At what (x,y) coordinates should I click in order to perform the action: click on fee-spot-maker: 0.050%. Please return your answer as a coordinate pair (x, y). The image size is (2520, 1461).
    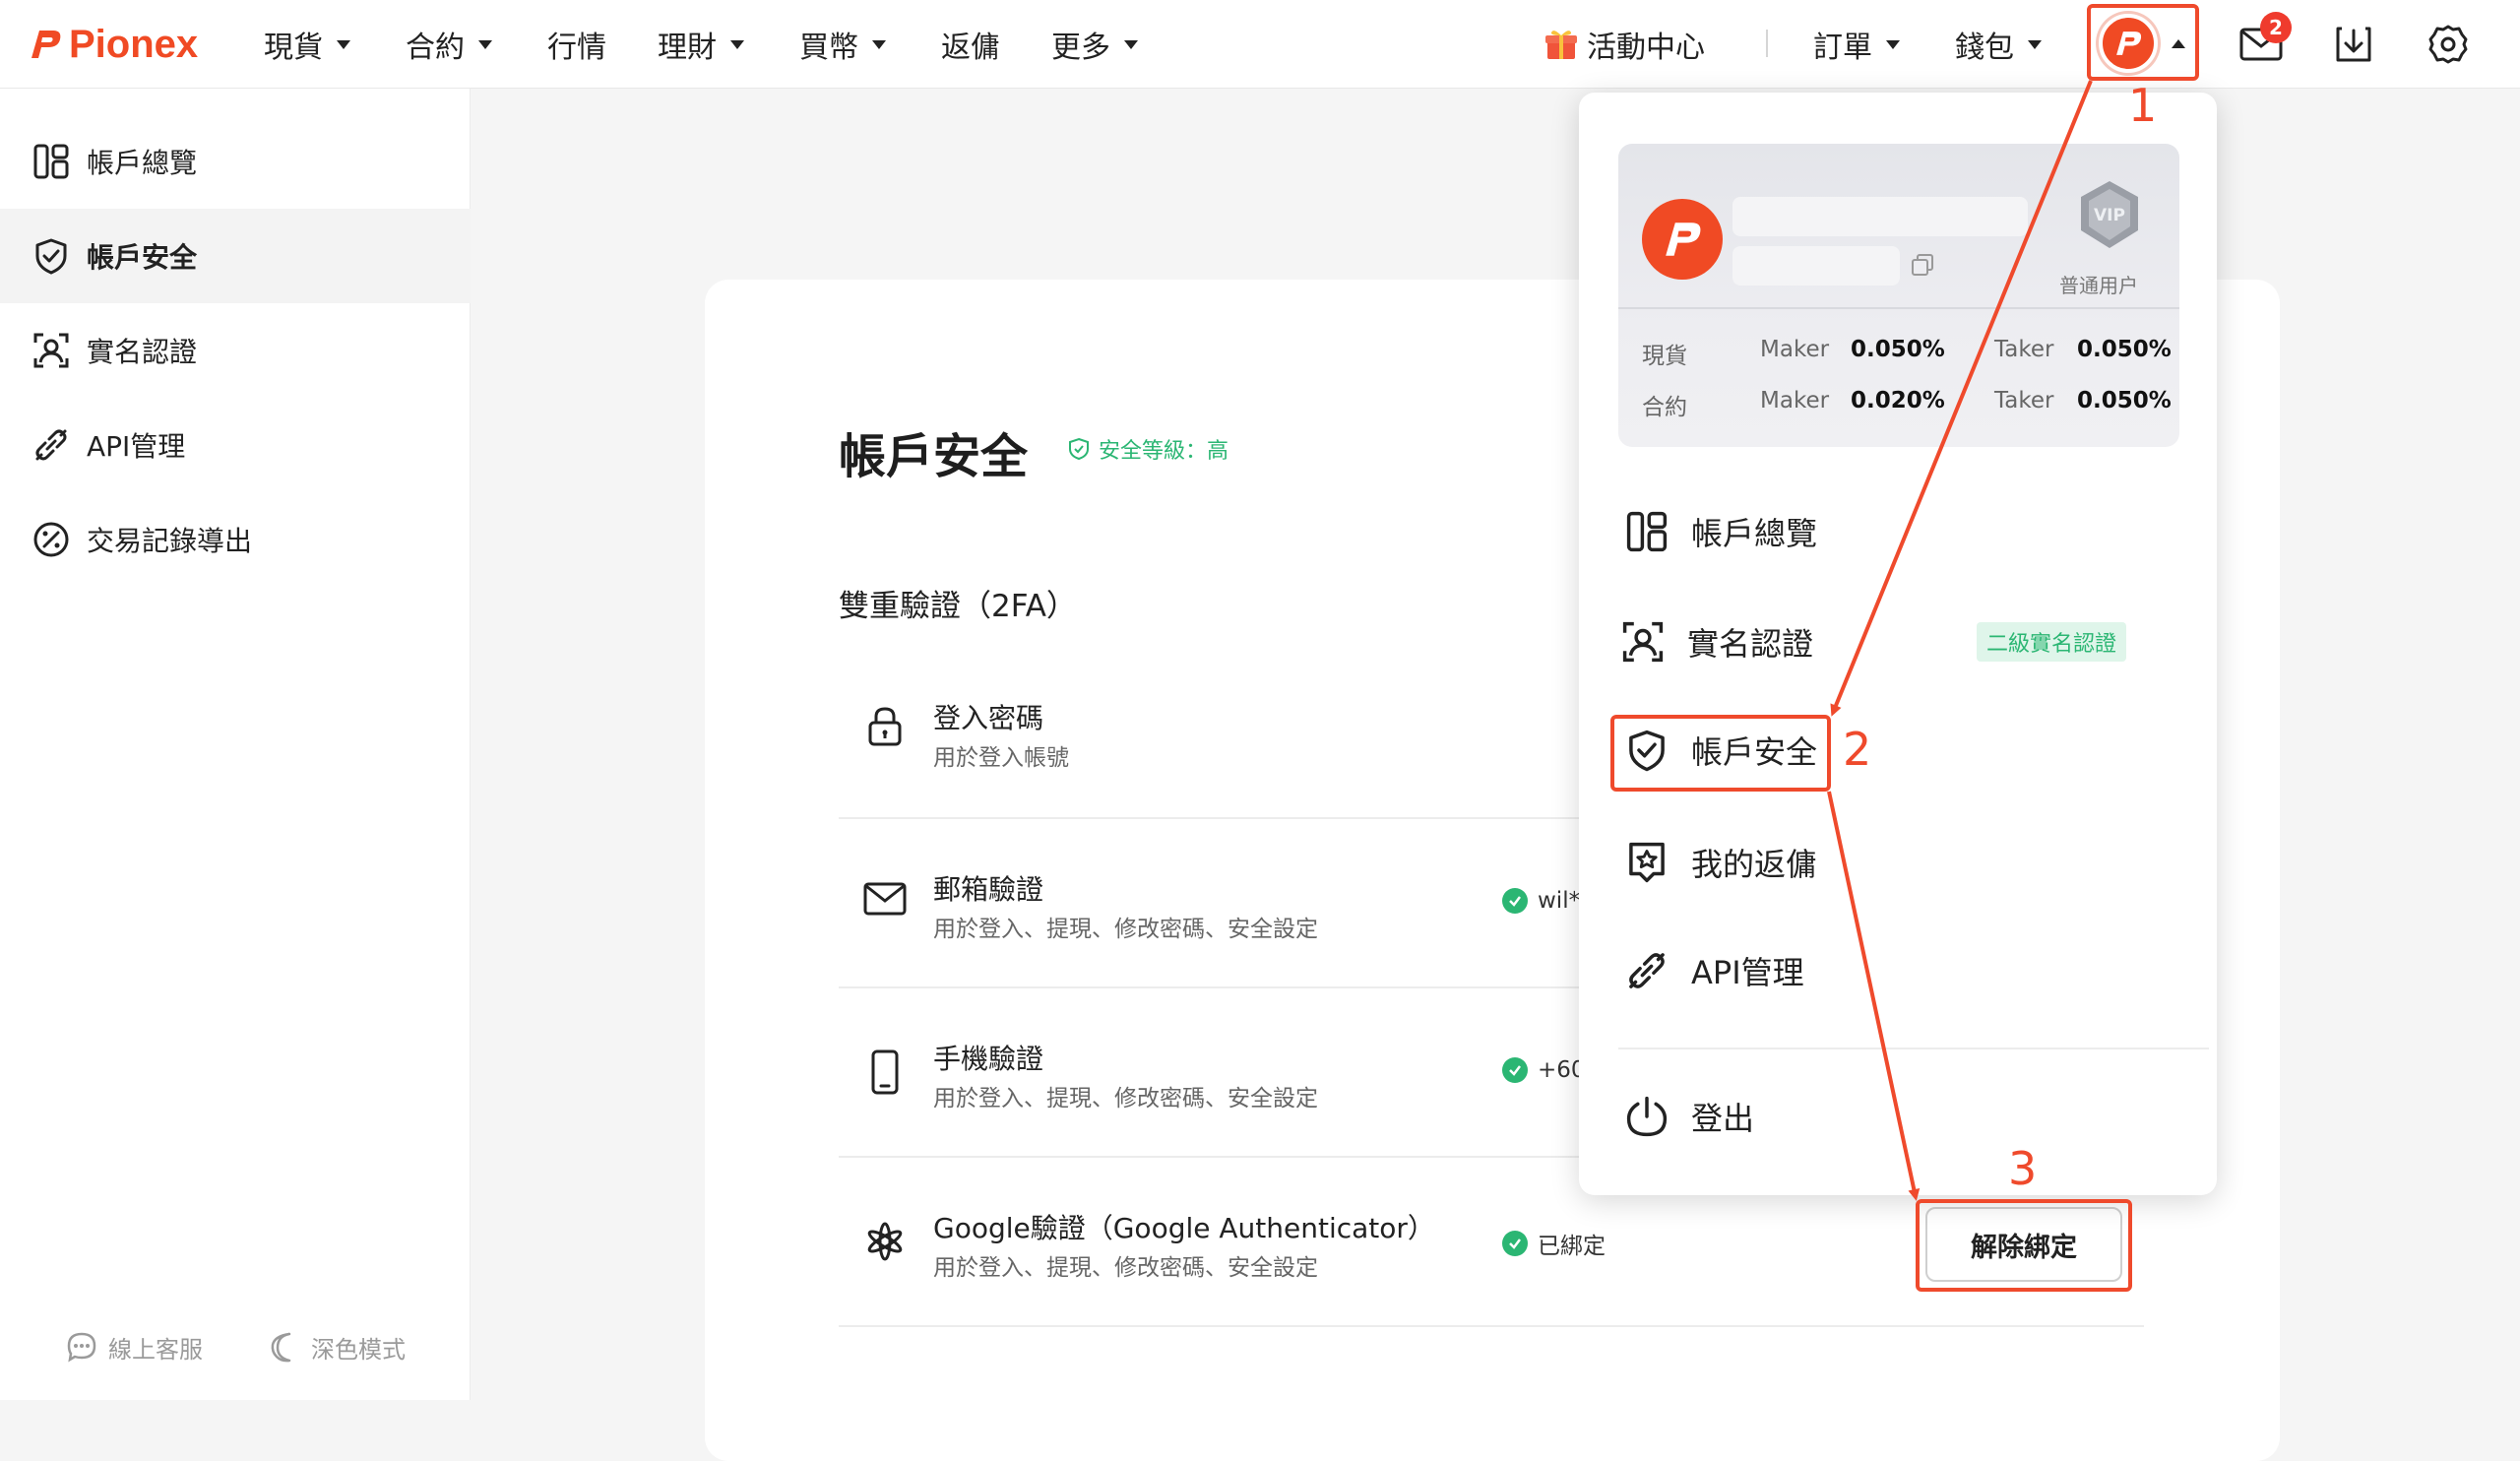
    Looking at the image, I should click on (1898, 349).